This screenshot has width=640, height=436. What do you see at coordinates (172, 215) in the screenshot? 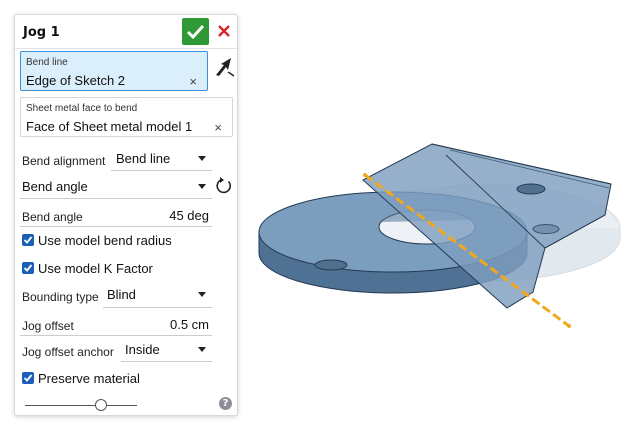
I see `bend-angle-input: 45 deg` at bounding box center [172, 215].